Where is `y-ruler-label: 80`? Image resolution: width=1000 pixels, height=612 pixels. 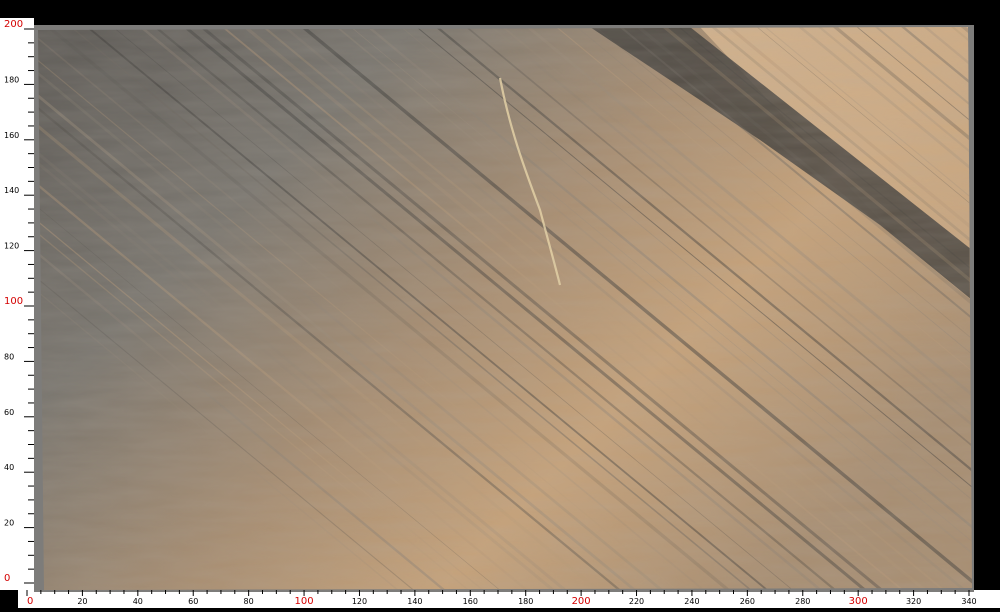 y-ruler-label: 80 is located at coordinates (9, 356).